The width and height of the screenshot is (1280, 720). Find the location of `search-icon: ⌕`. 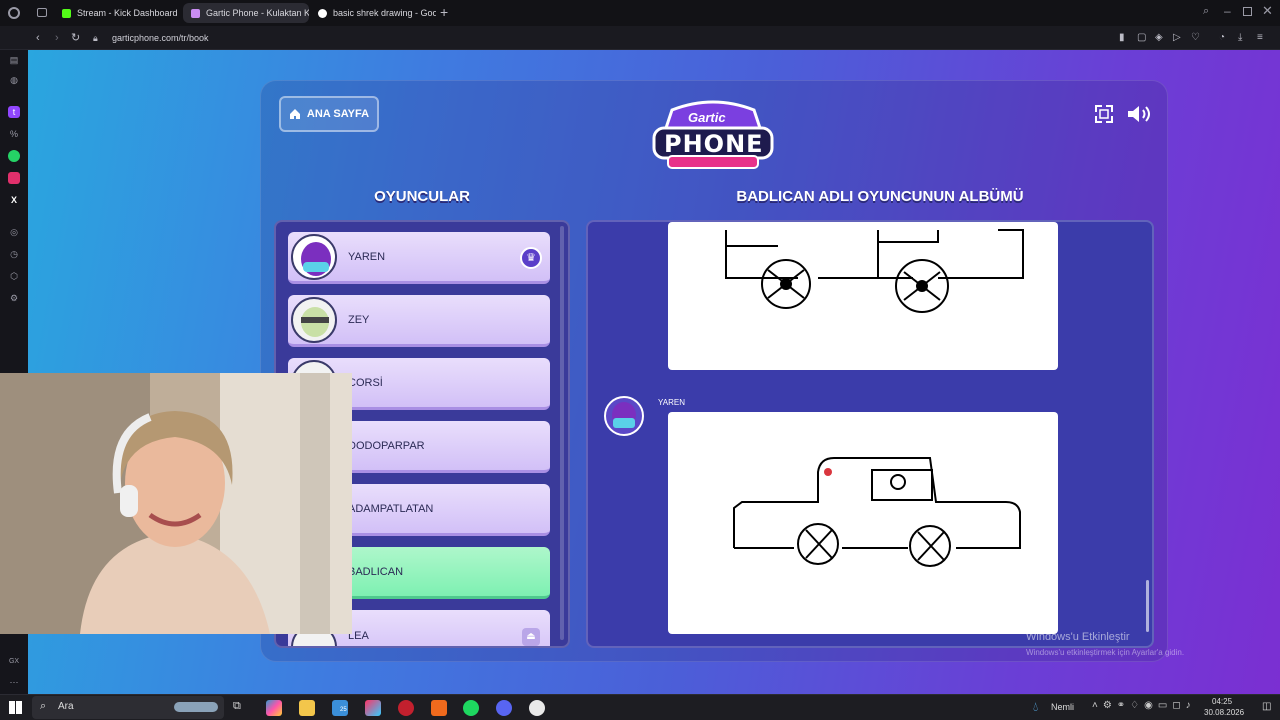

search-icon: ⌕ is located at coordinates (43, 706).